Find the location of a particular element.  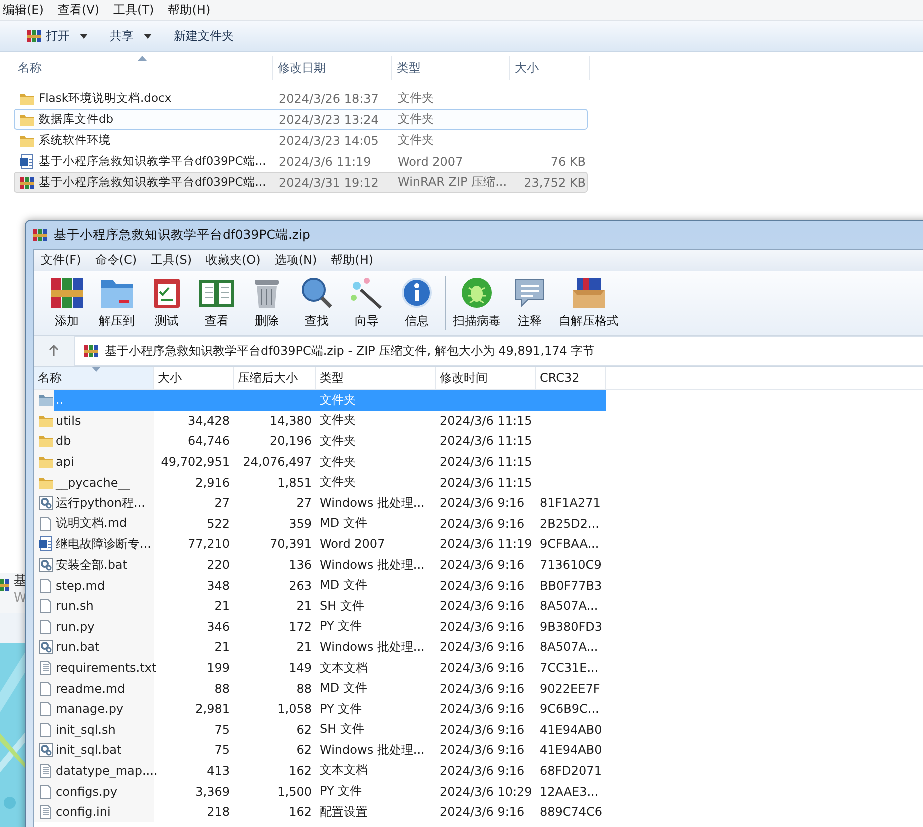

type-cell-text: PY 文件 is located at coordinates (341, 791).